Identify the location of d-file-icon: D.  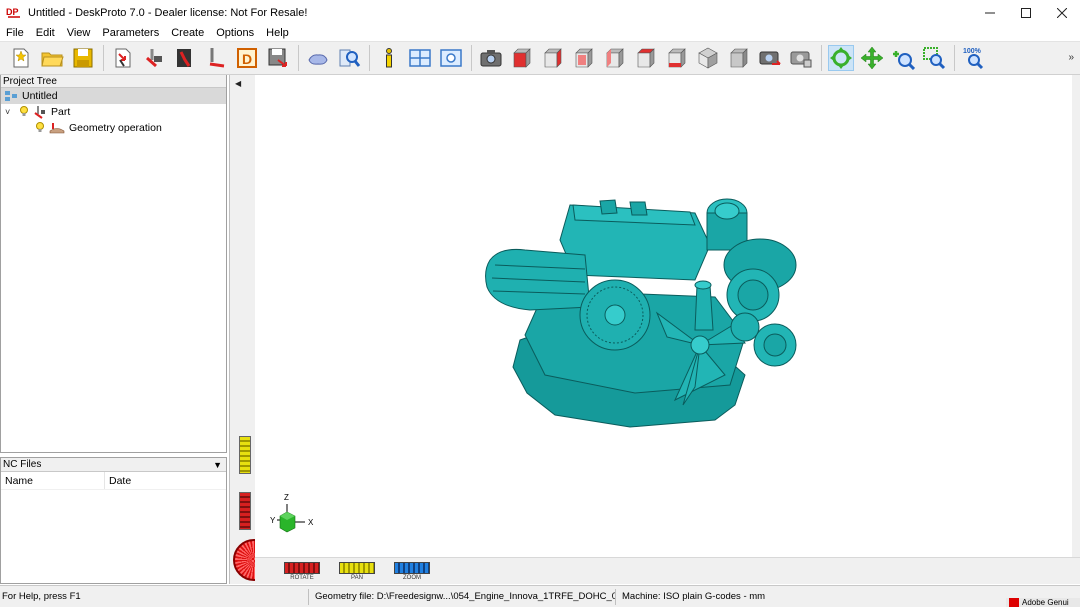
(247, 58).